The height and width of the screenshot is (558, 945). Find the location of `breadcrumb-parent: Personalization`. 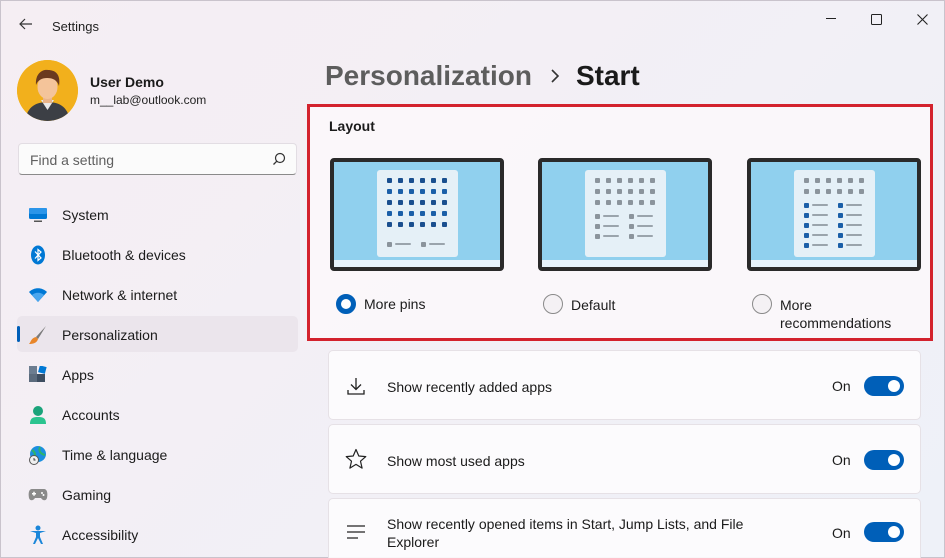

breadcrumb-parent: Personalization is located at coordinates (428, 76).